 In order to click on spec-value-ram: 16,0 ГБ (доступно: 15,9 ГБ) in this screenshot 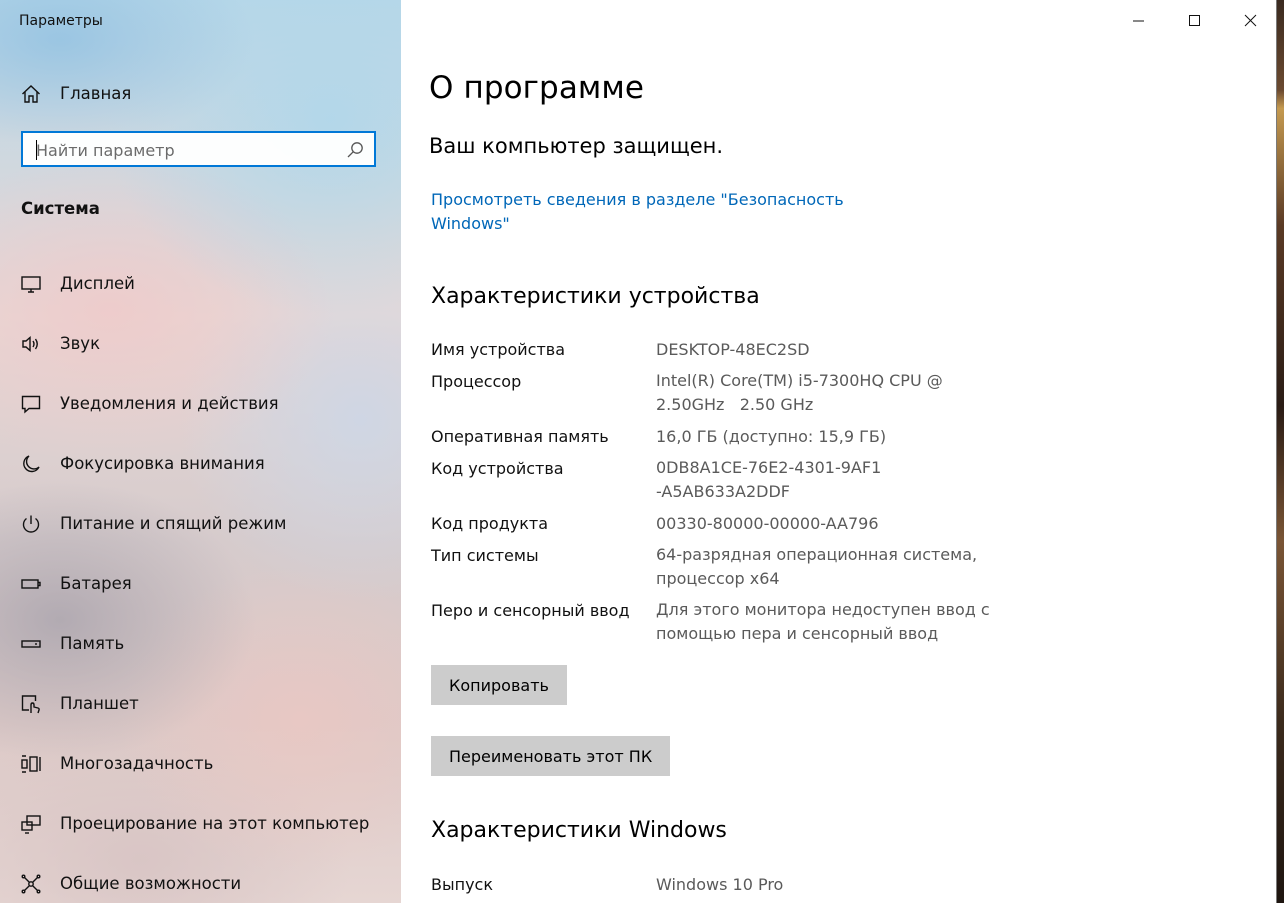, I will do `click(771, 436)`.